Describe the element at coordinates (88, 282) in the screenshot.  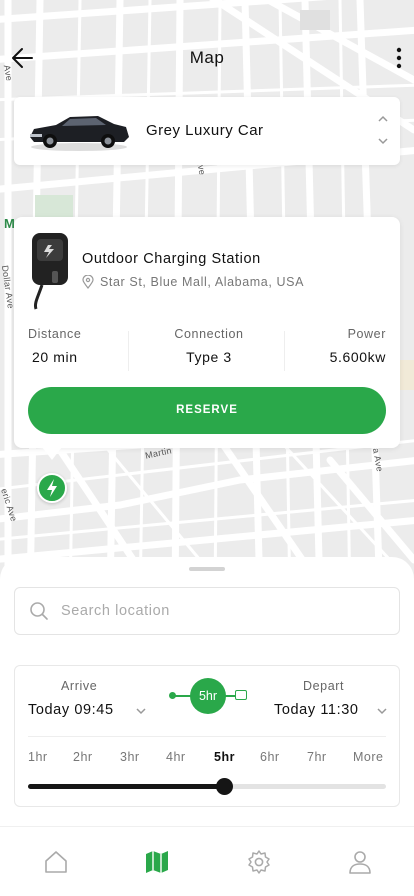
I see `map-pin-icon` at that location.